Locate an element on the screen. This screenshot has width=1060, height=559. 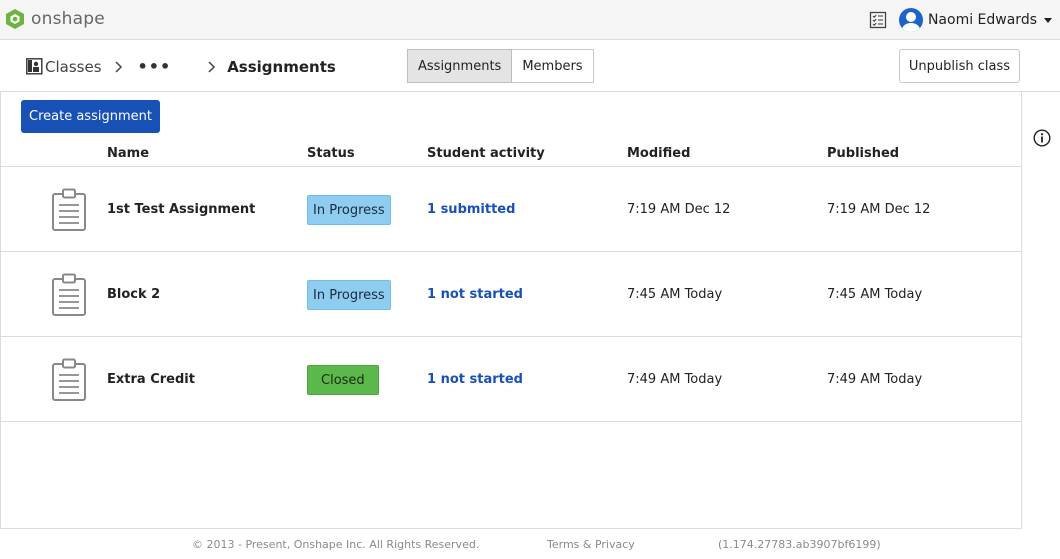
student-activity-link: 1 submitted is located at coordinates (471, 209).